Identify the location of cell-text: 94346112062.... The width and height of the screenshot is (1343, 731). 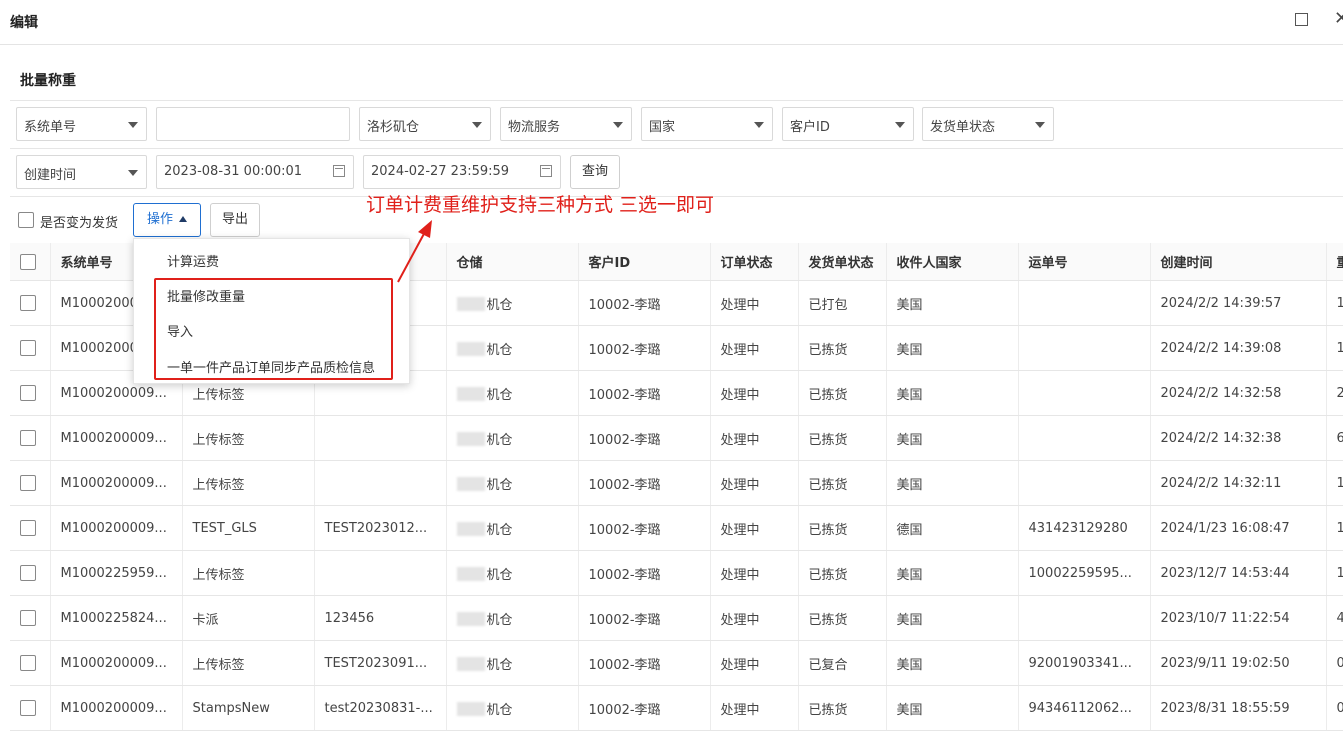
(1080, 708).